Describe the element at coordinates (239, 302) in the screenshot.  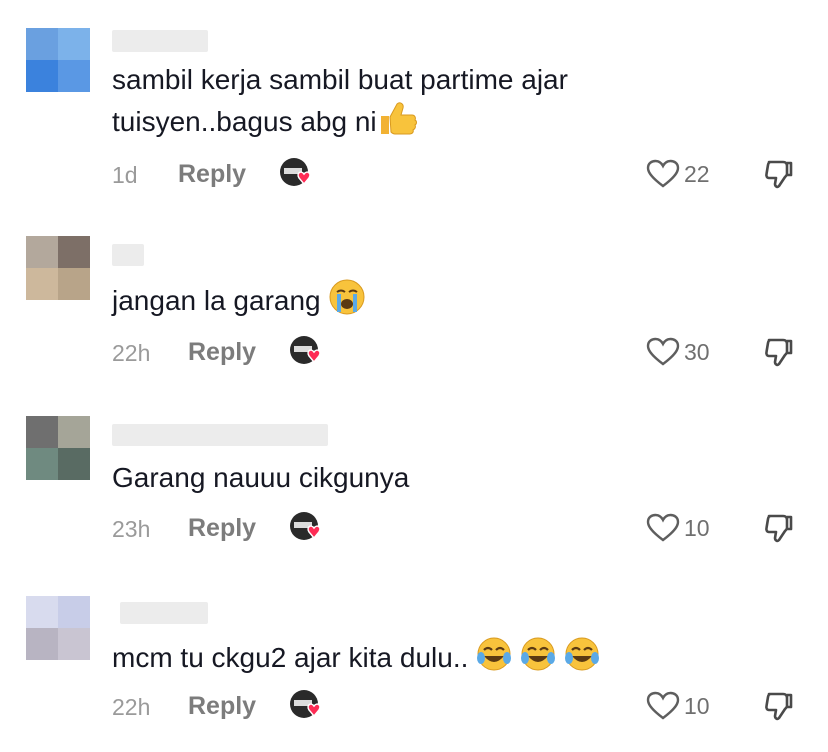
I see `comment-text: jangan la garang` at that location.